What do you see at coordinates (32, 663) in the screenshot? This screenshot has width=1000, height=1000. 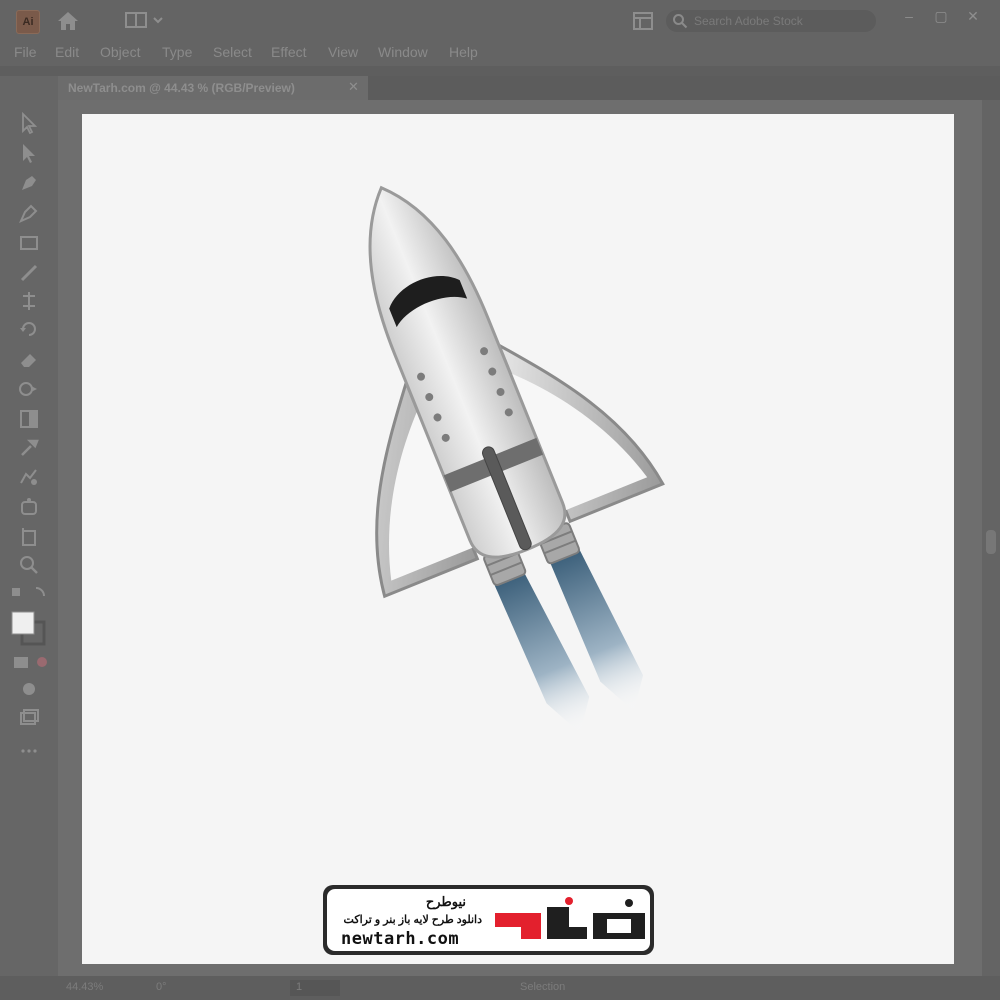 I see `draw-mode-icon` at bounding box center [32, 663].